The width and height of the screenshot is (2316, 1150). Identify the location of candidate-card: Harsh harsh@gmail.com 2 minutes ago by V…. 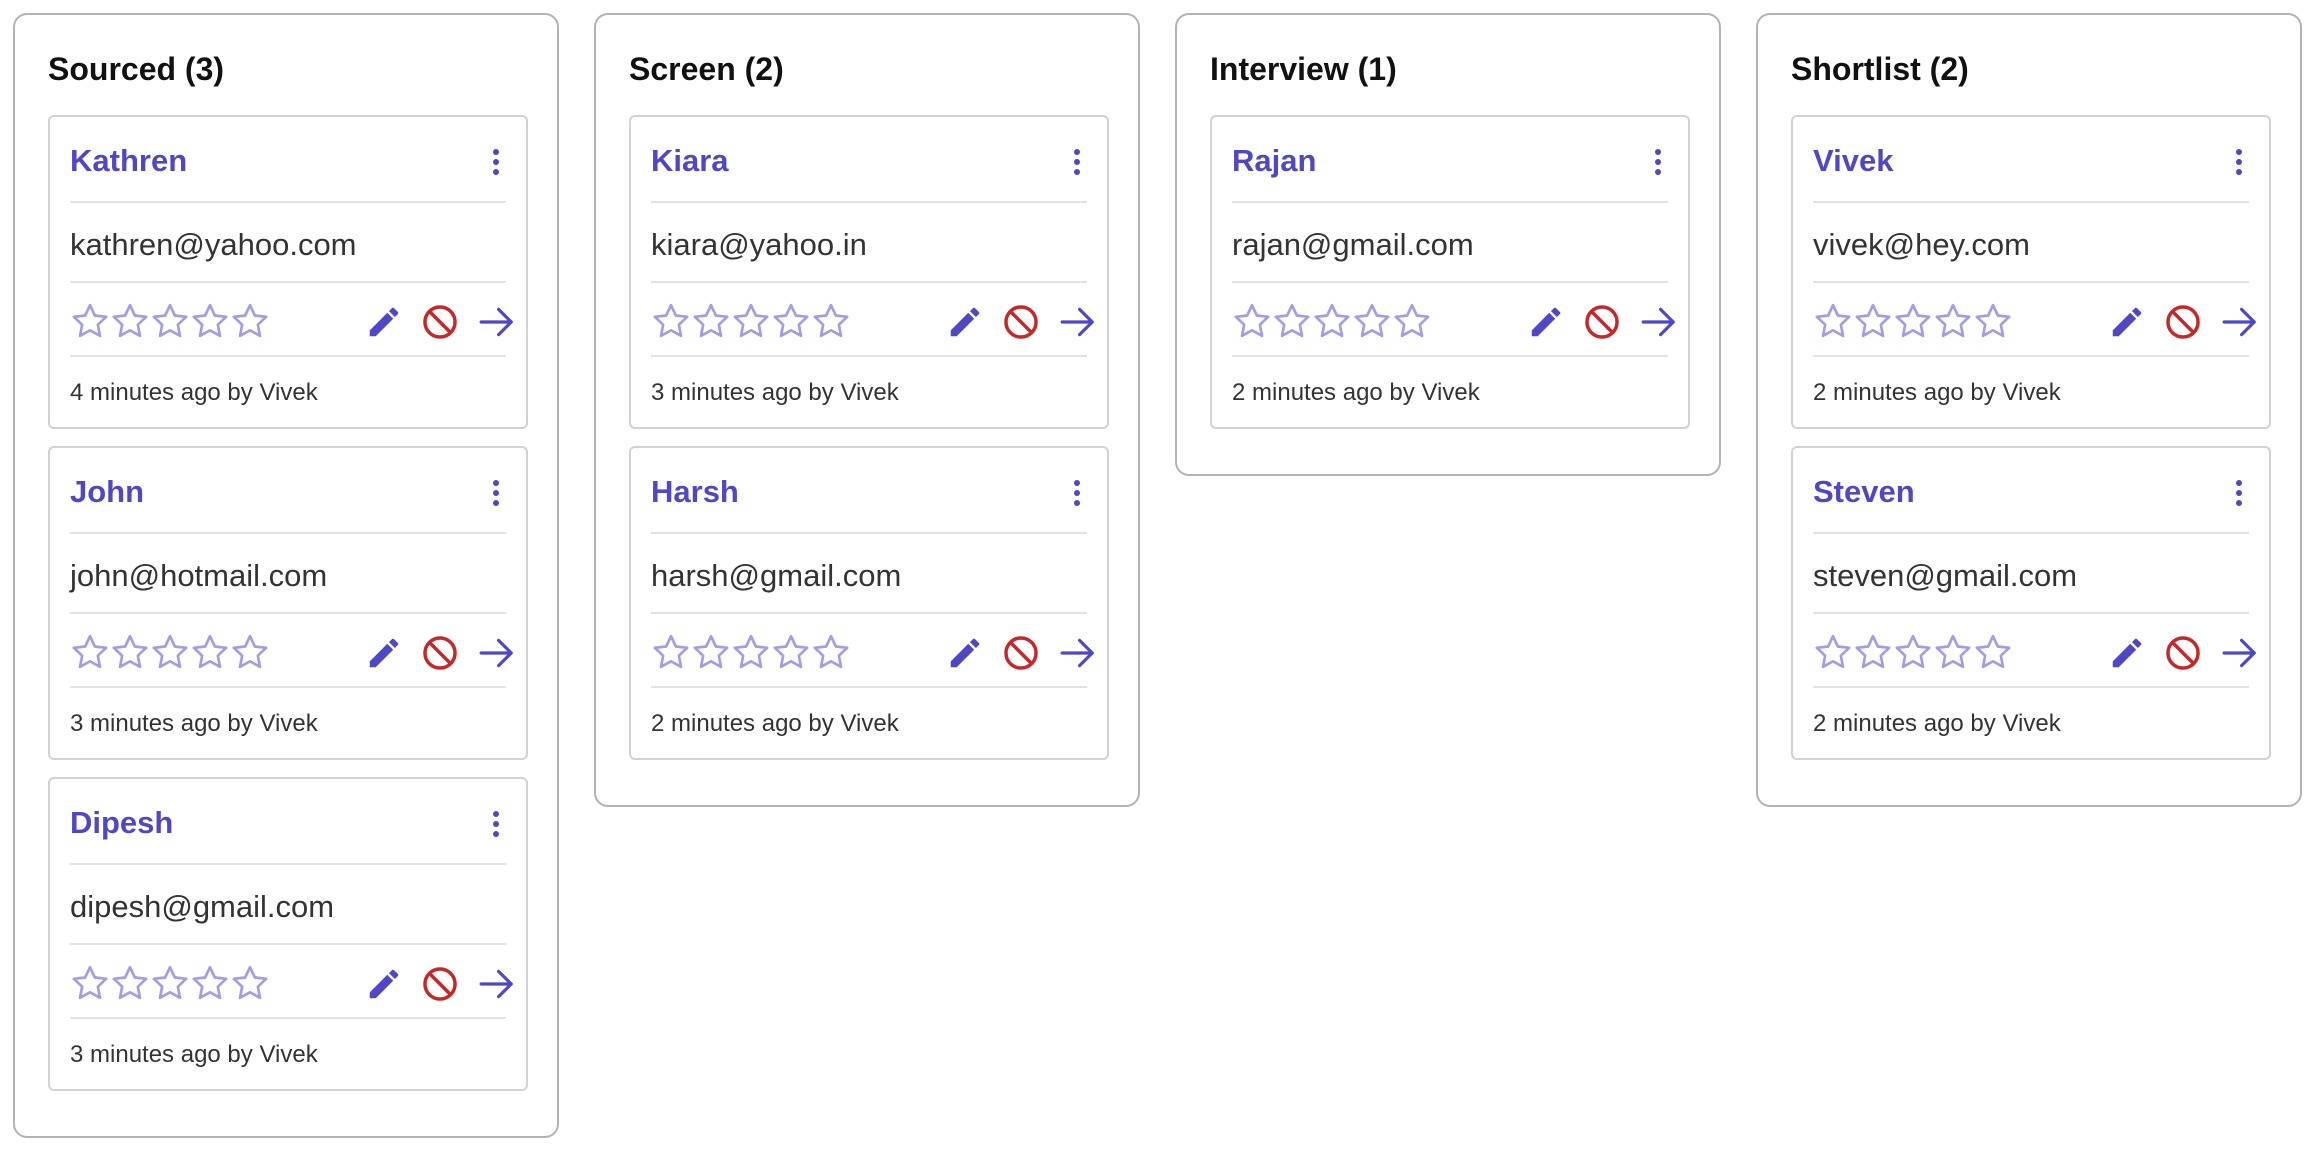
(869, 603).